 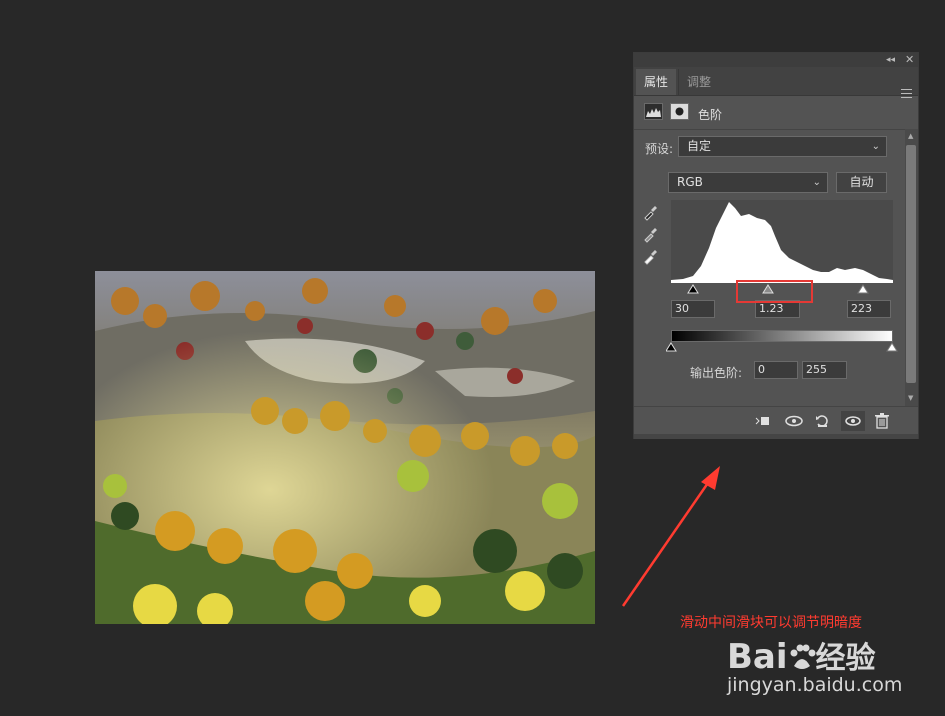 I want to click on scrollbar-thumb, so click(x=911, y=264).